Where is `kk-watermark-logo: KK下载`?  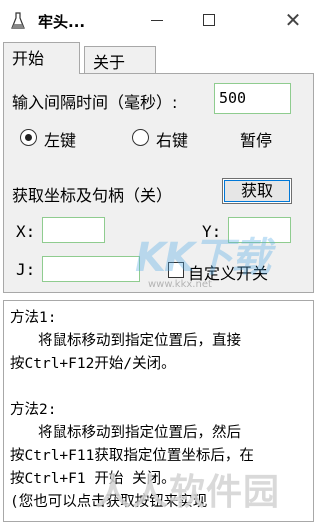 kk-watermark-logo: KK下载 is located at coordinates (203, 258).